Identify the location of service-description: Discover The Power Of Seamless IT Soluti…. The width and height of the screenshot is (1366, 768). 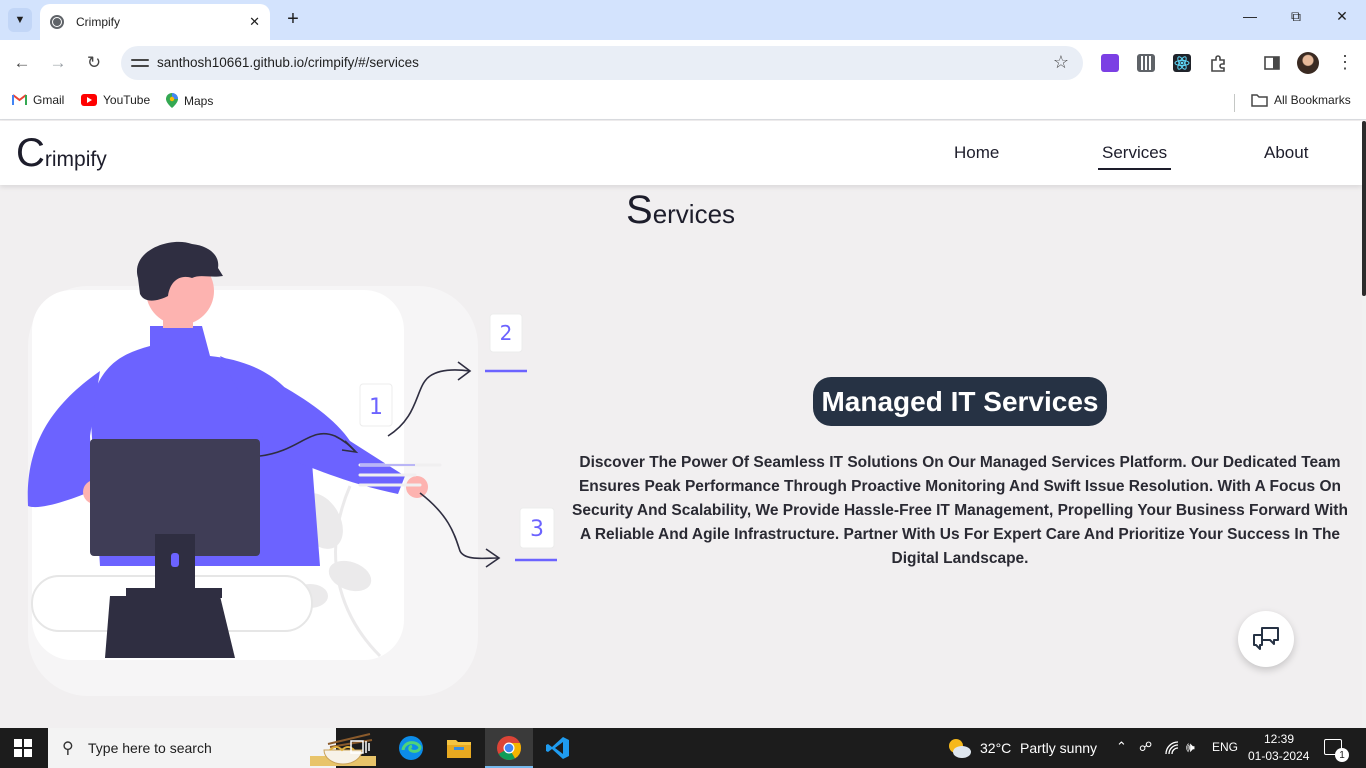
(960, 510).